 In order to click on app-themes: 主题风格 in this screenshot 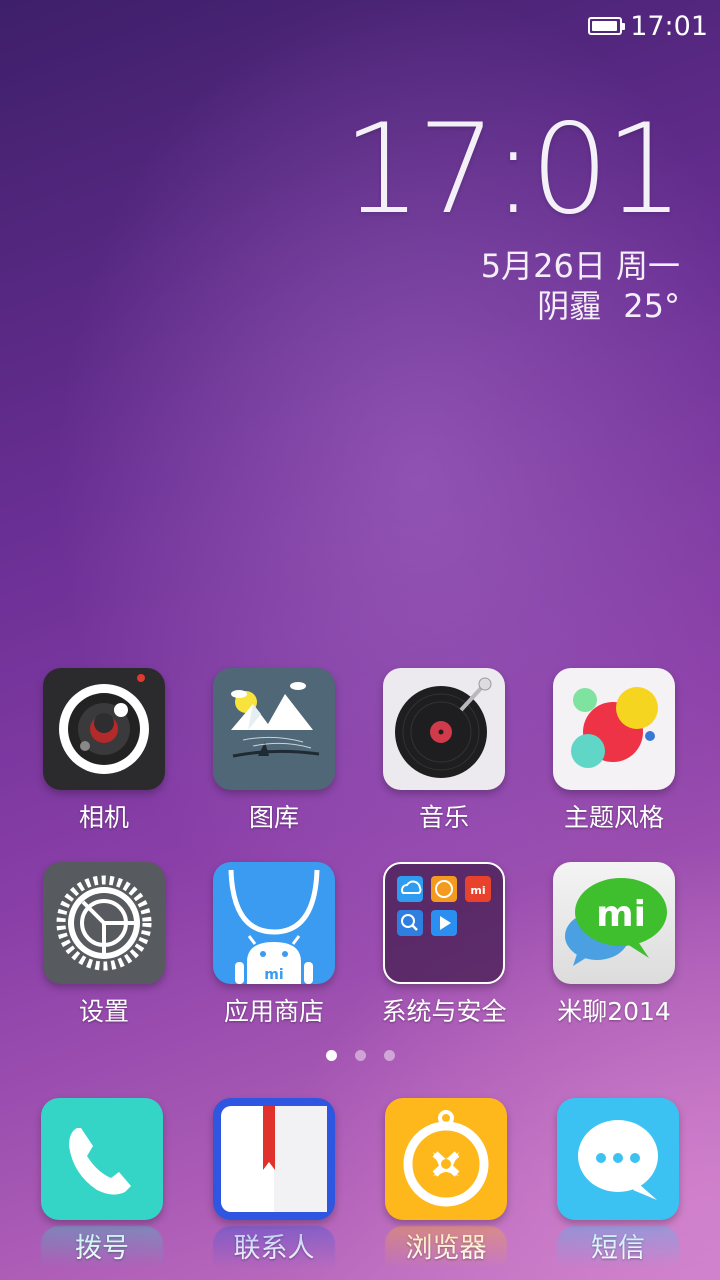, I will do `click(614, 751)`.